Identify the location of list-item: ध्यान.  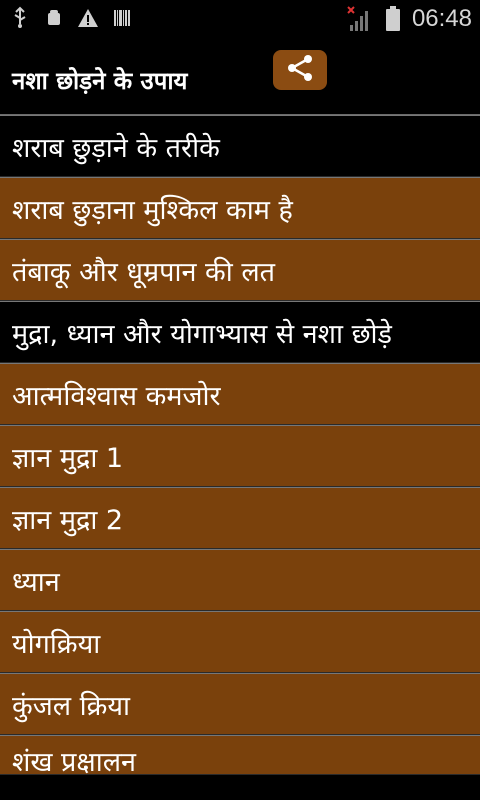
(240, 580).